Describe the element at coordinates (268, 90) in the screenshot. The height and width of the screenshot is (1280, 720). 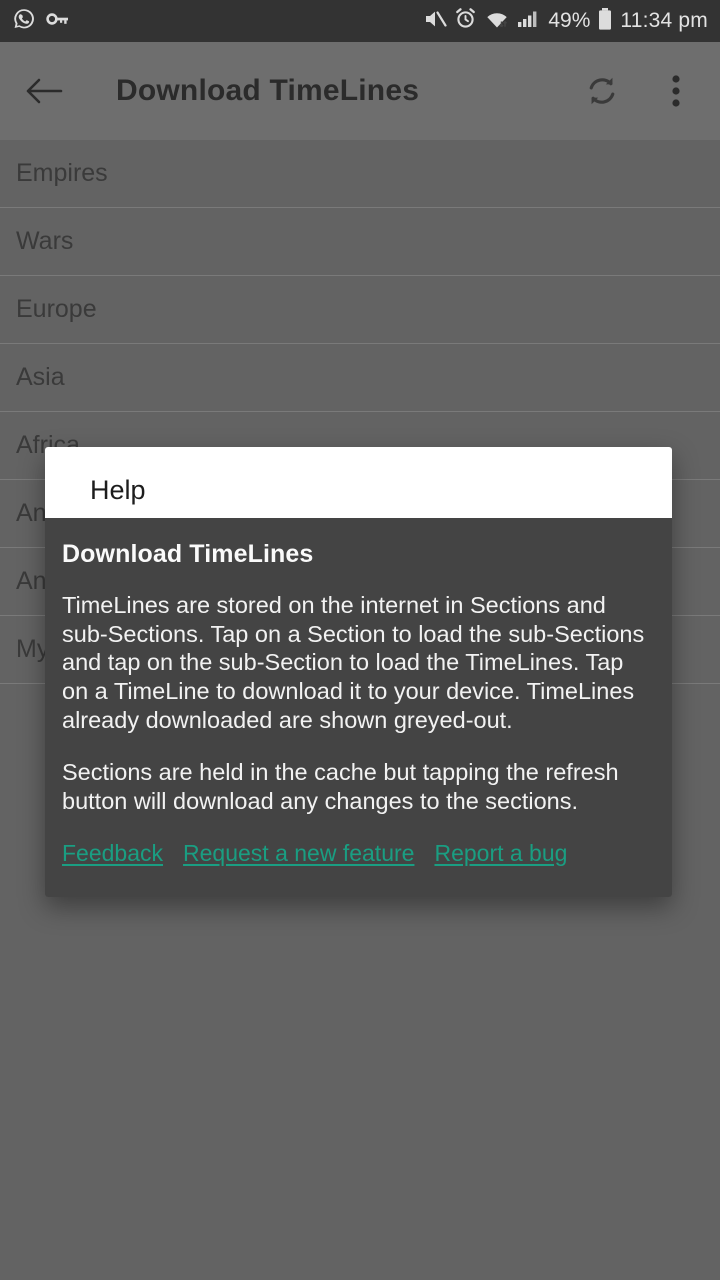
I see `page-title: Download TimeLines` at that location.